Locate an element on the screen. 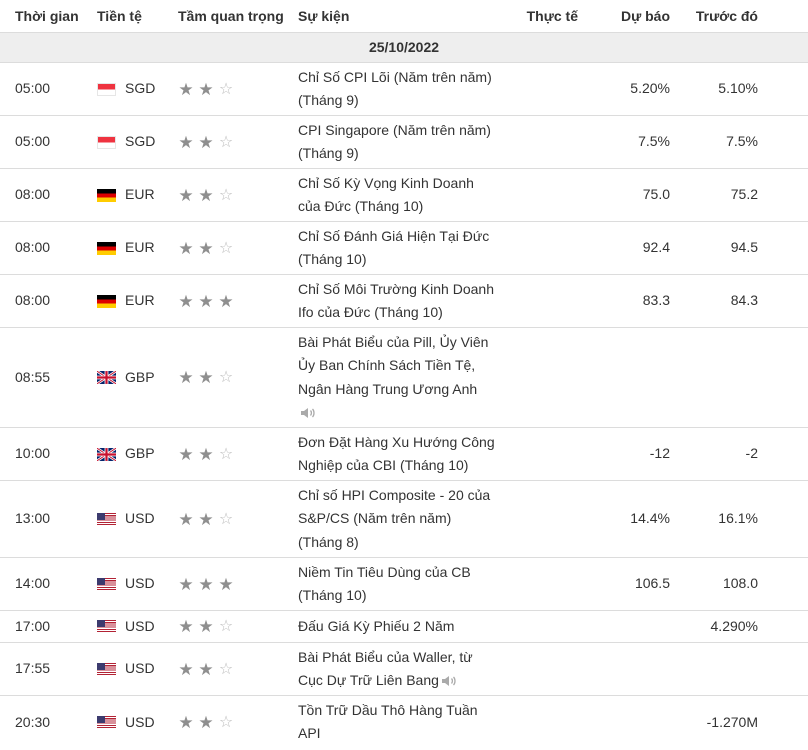 This screenshot has width=808, height=750. us-flag-icon is located at coordinates (106, 722).